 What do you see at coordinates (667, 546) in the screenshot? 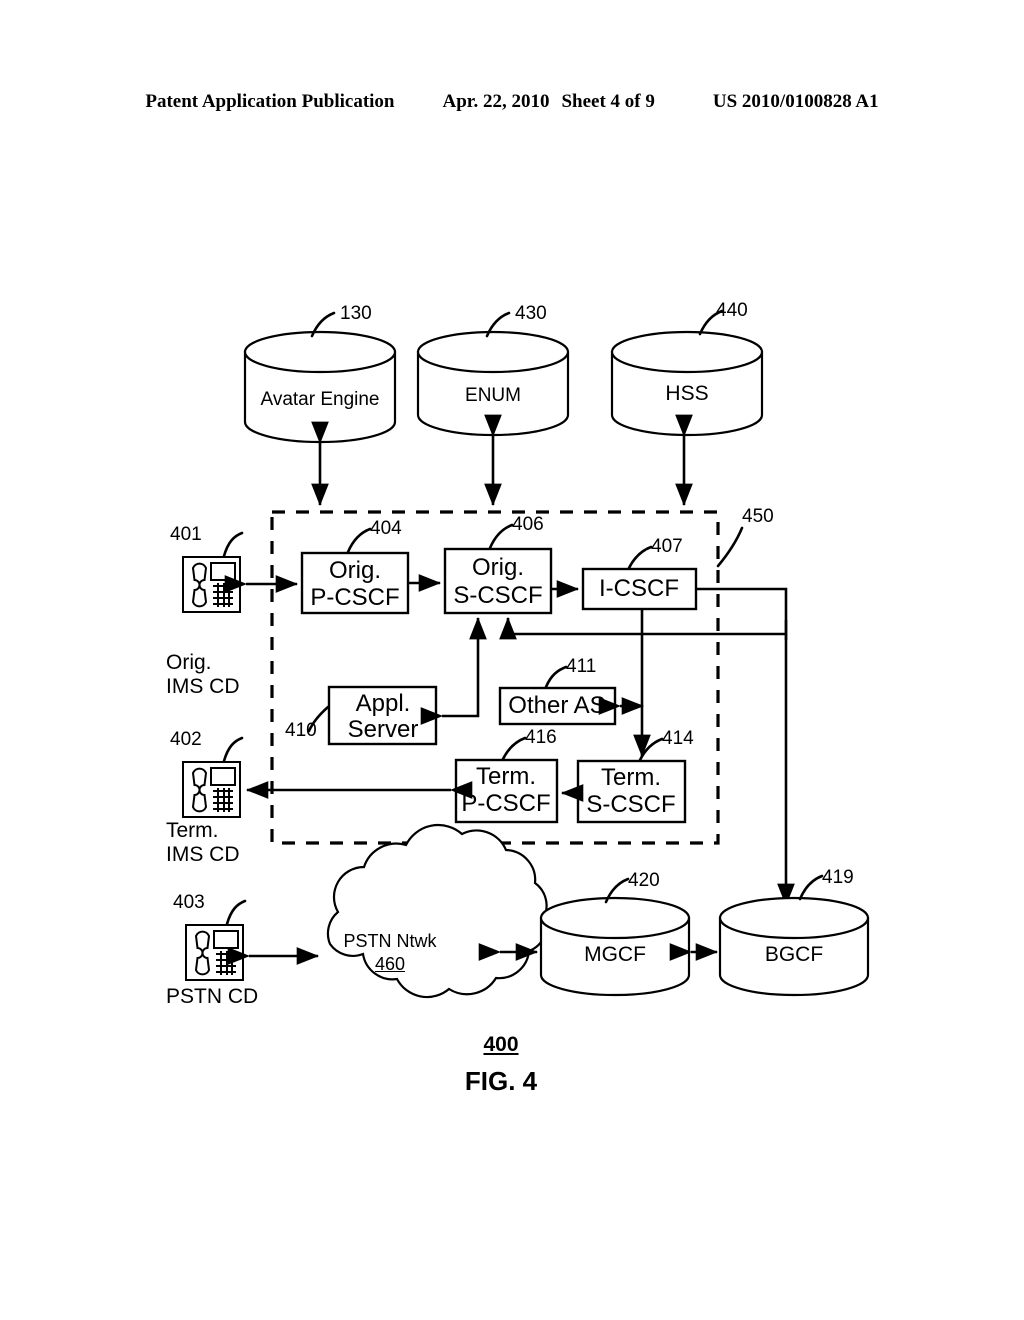
I see `ref-407: 407` at bounding box center [667, 546].